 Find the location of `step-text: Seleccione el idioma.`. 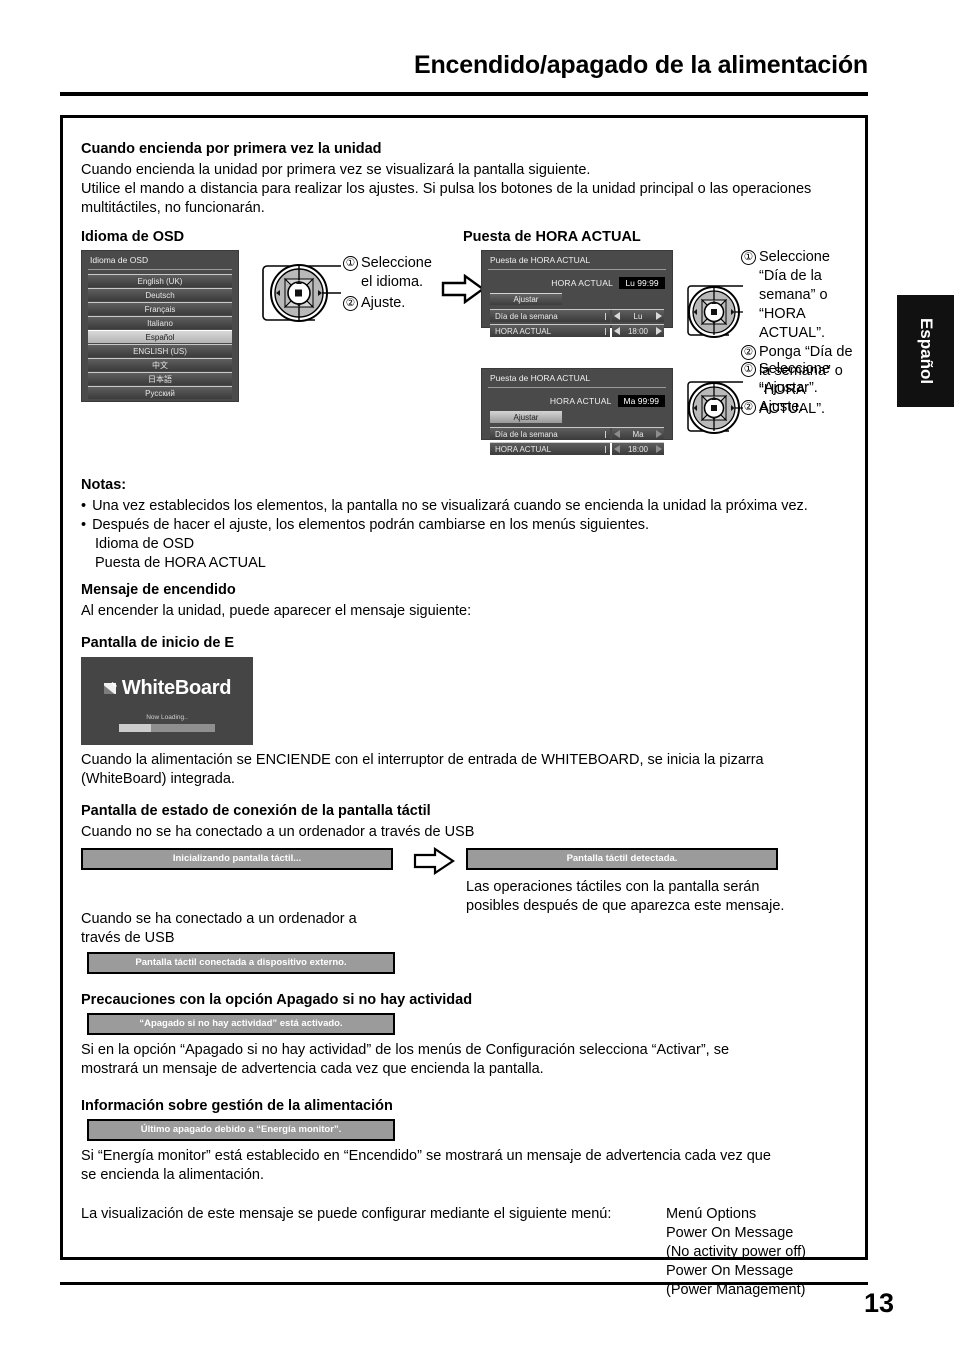

step-text: Seleccione el idioma. is located at coordinates (396, 272).